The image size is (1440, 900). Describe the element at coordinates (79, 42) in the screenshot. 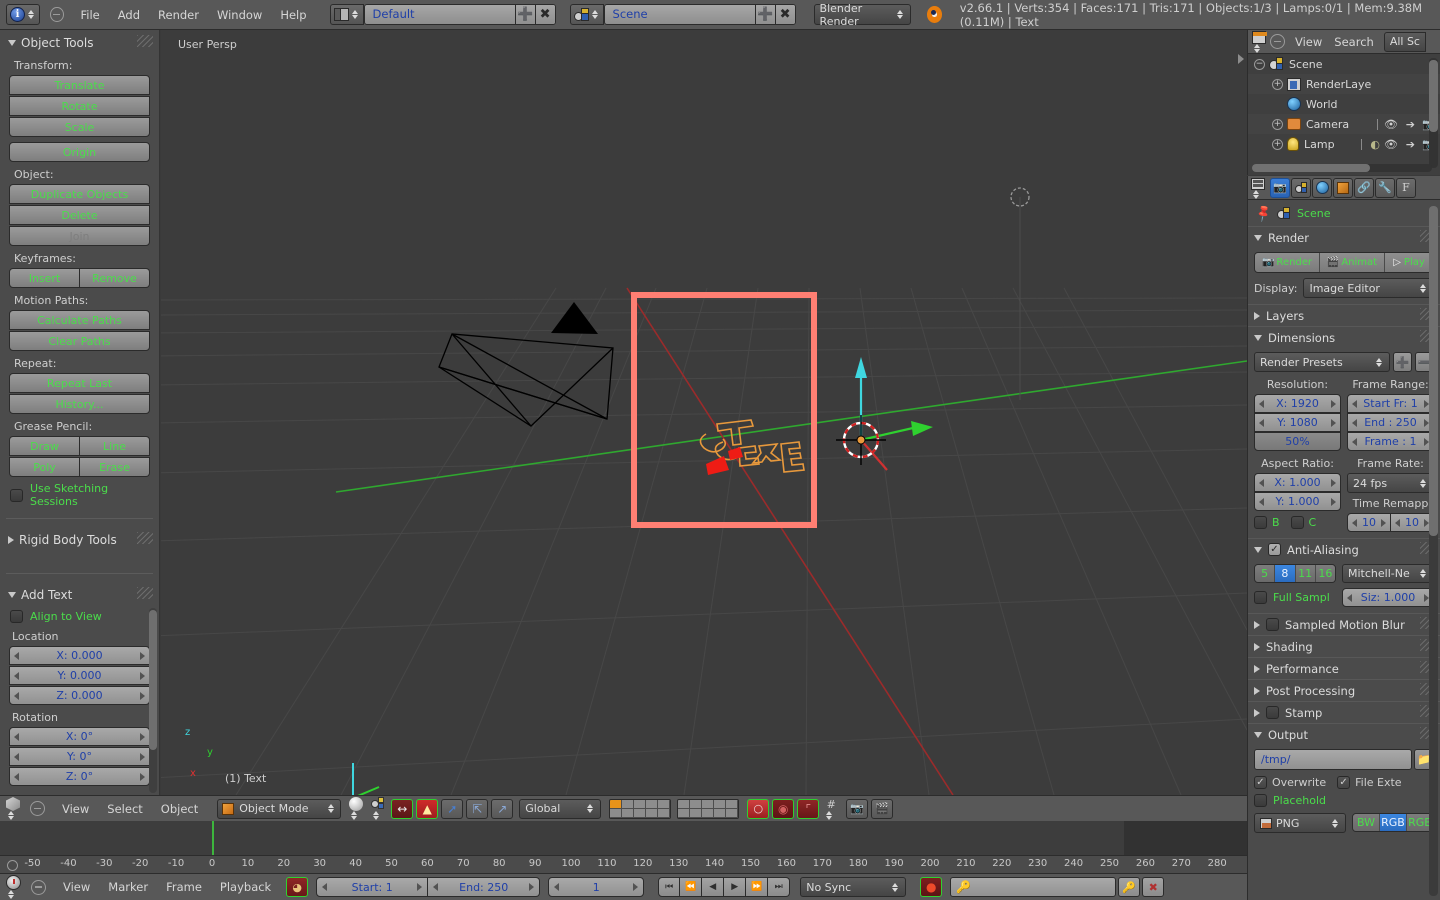

I see `object-tools-panel-header: Object Tools` at that location.